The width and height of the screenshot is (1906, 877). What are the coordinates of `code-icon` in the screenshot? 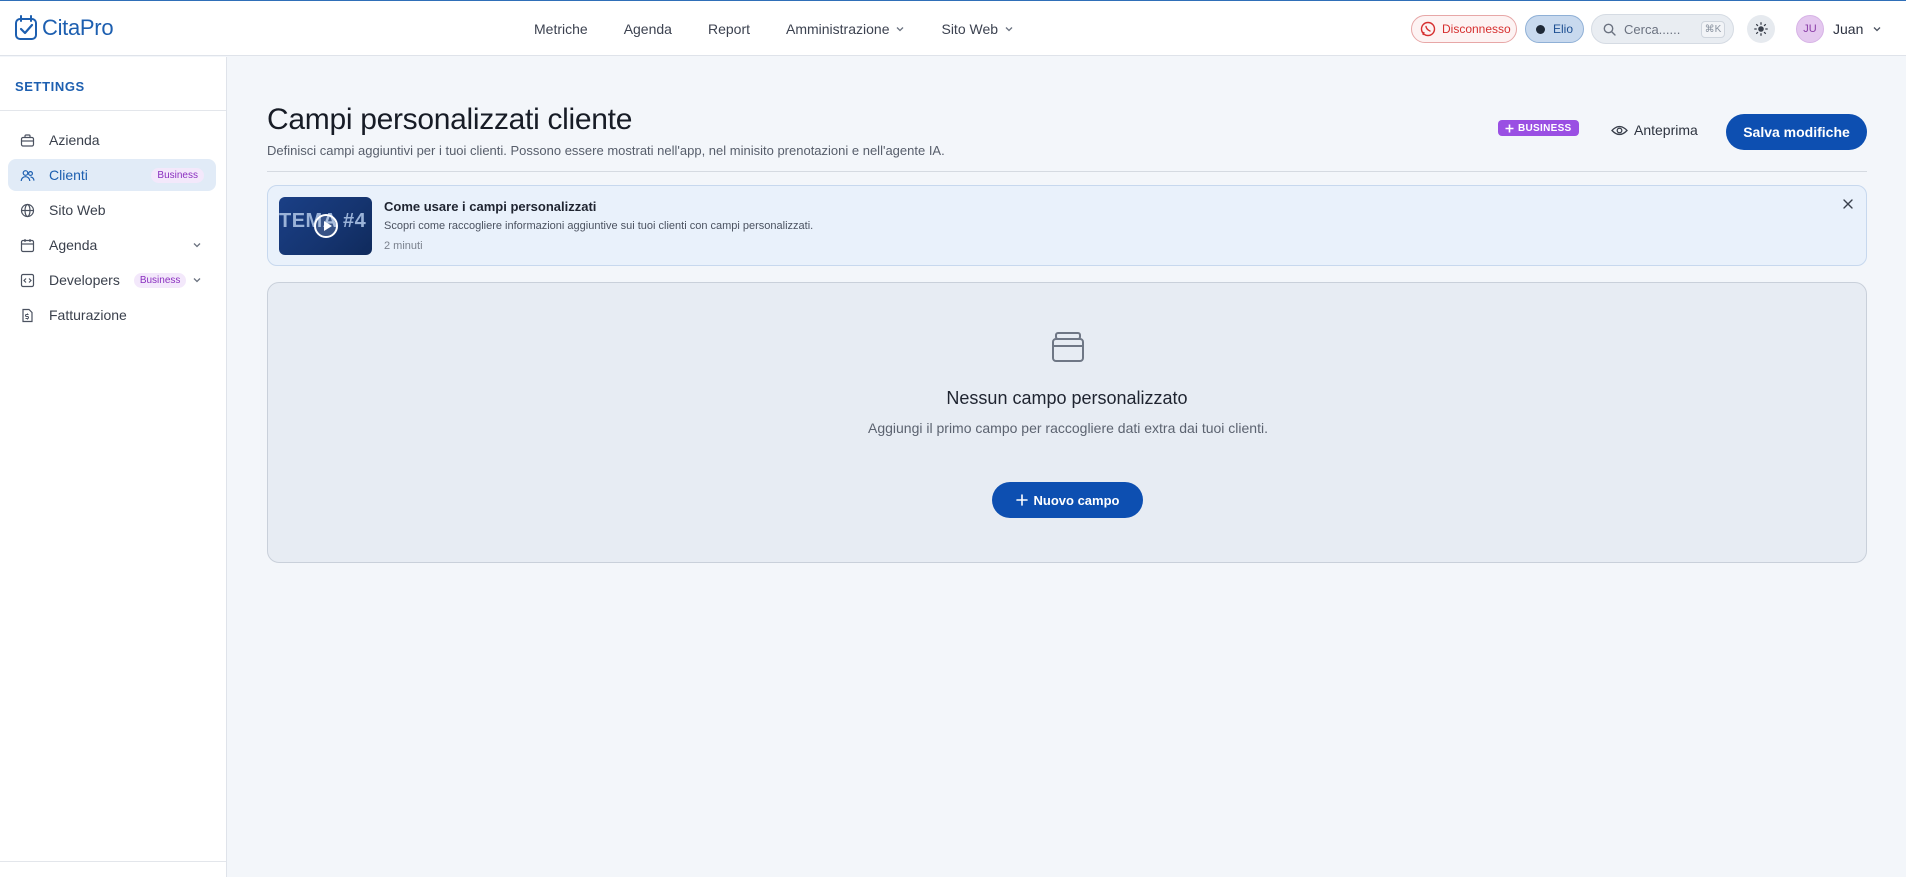 It's located at (27, 280).